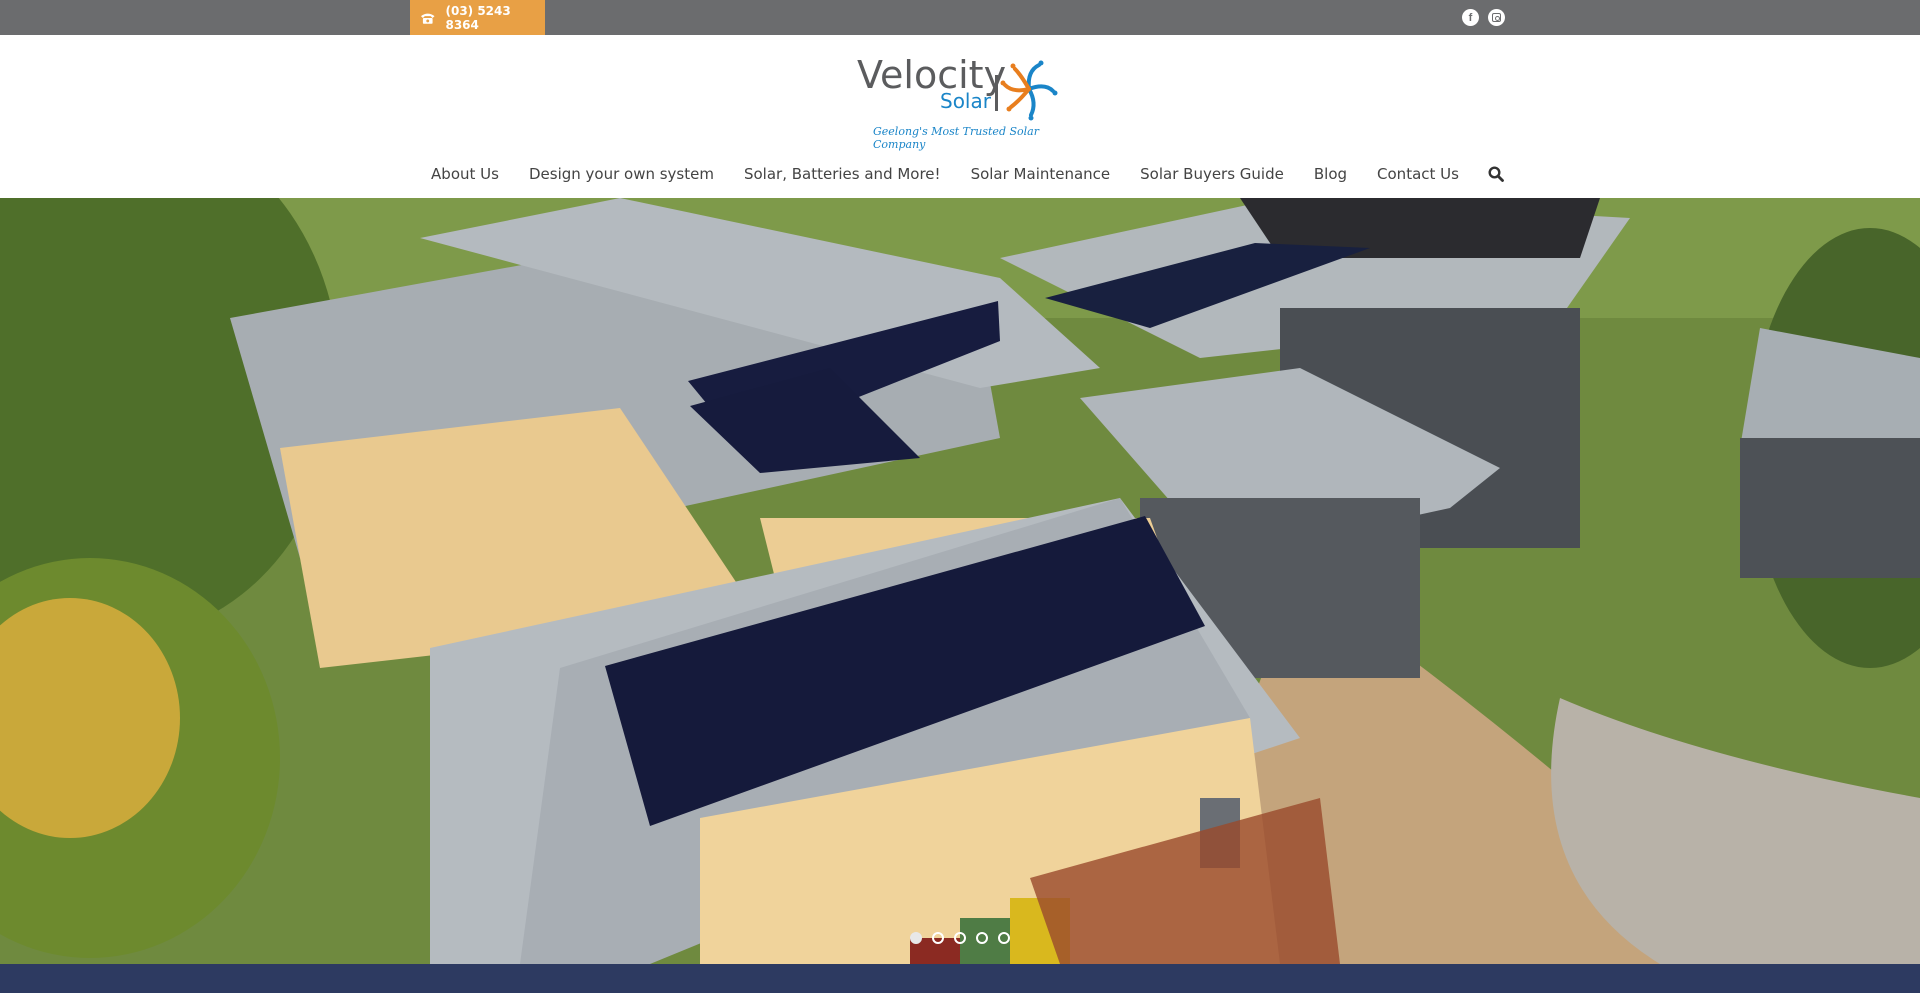 Image resolution: width=1920 pixels, height=993 pixels. Describe the element at coordinates (956, 138) in the screenshot. I see `logo-tagline: Geelong's Most Trusted Solar Company` at that location.